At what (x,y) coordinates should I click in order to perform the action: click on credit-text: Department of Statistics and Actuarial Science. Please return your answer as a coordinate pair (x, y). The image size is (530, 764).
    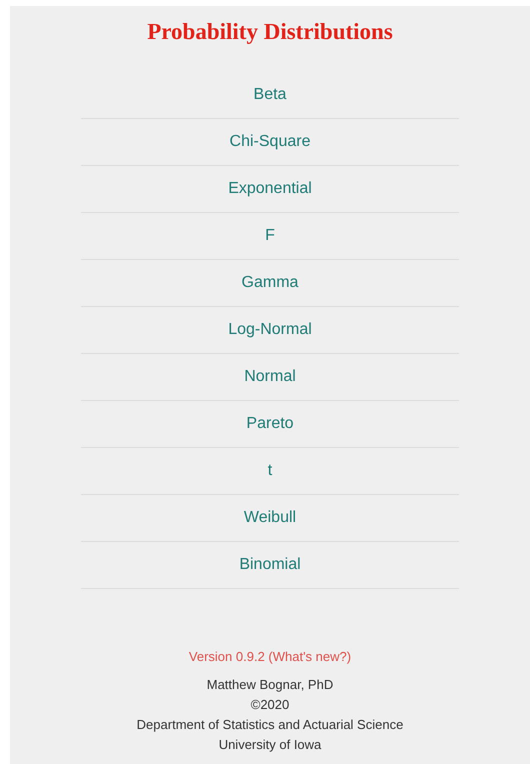
    Looking at the image, I should click on (270, 725).